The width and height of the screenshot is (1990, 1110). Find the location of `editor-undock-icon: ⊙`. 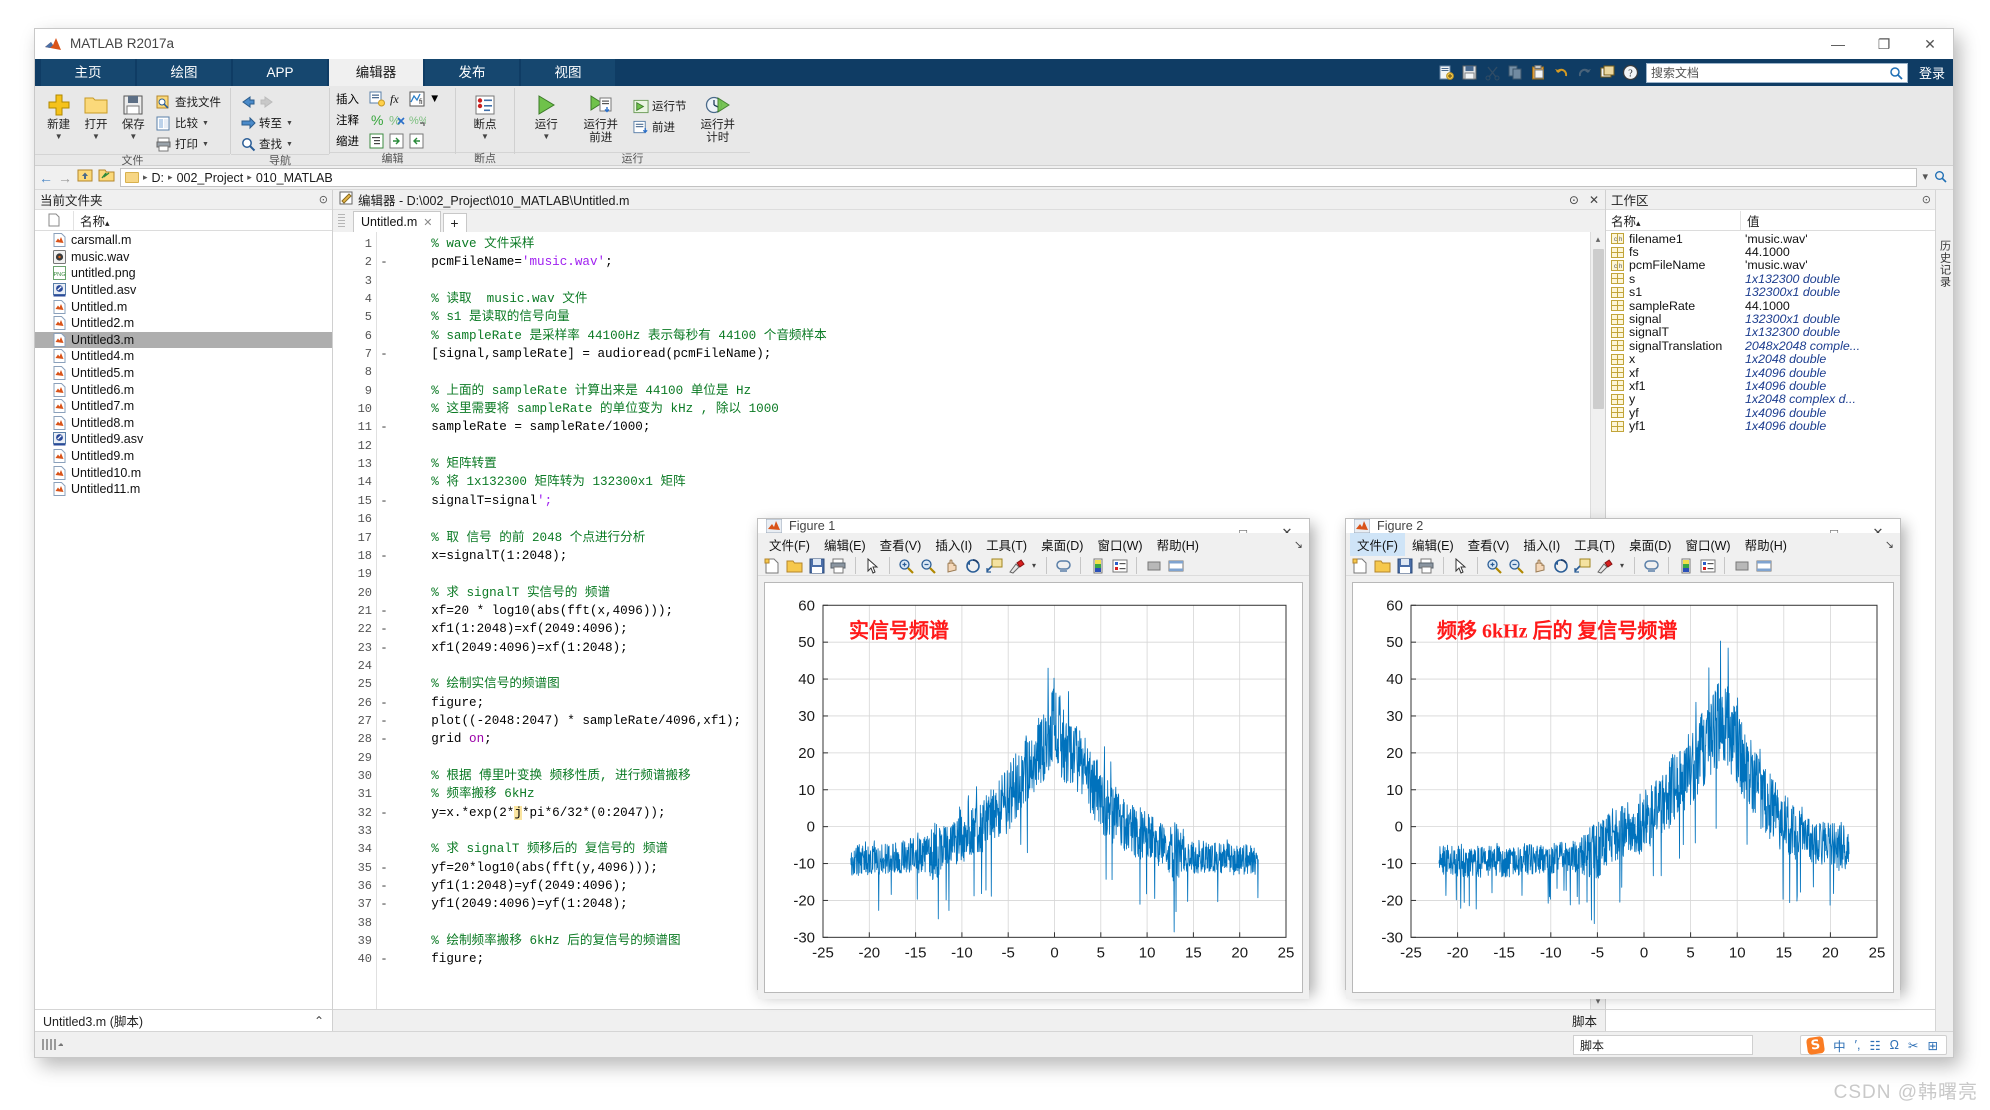

editor-undock-icon: ⊙ is located at coordinates (1574, 200).